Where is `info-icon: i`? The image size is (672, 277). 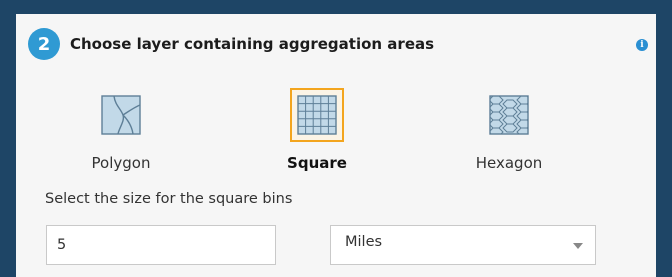
info-icon: i is located at coordinates (642, 45).